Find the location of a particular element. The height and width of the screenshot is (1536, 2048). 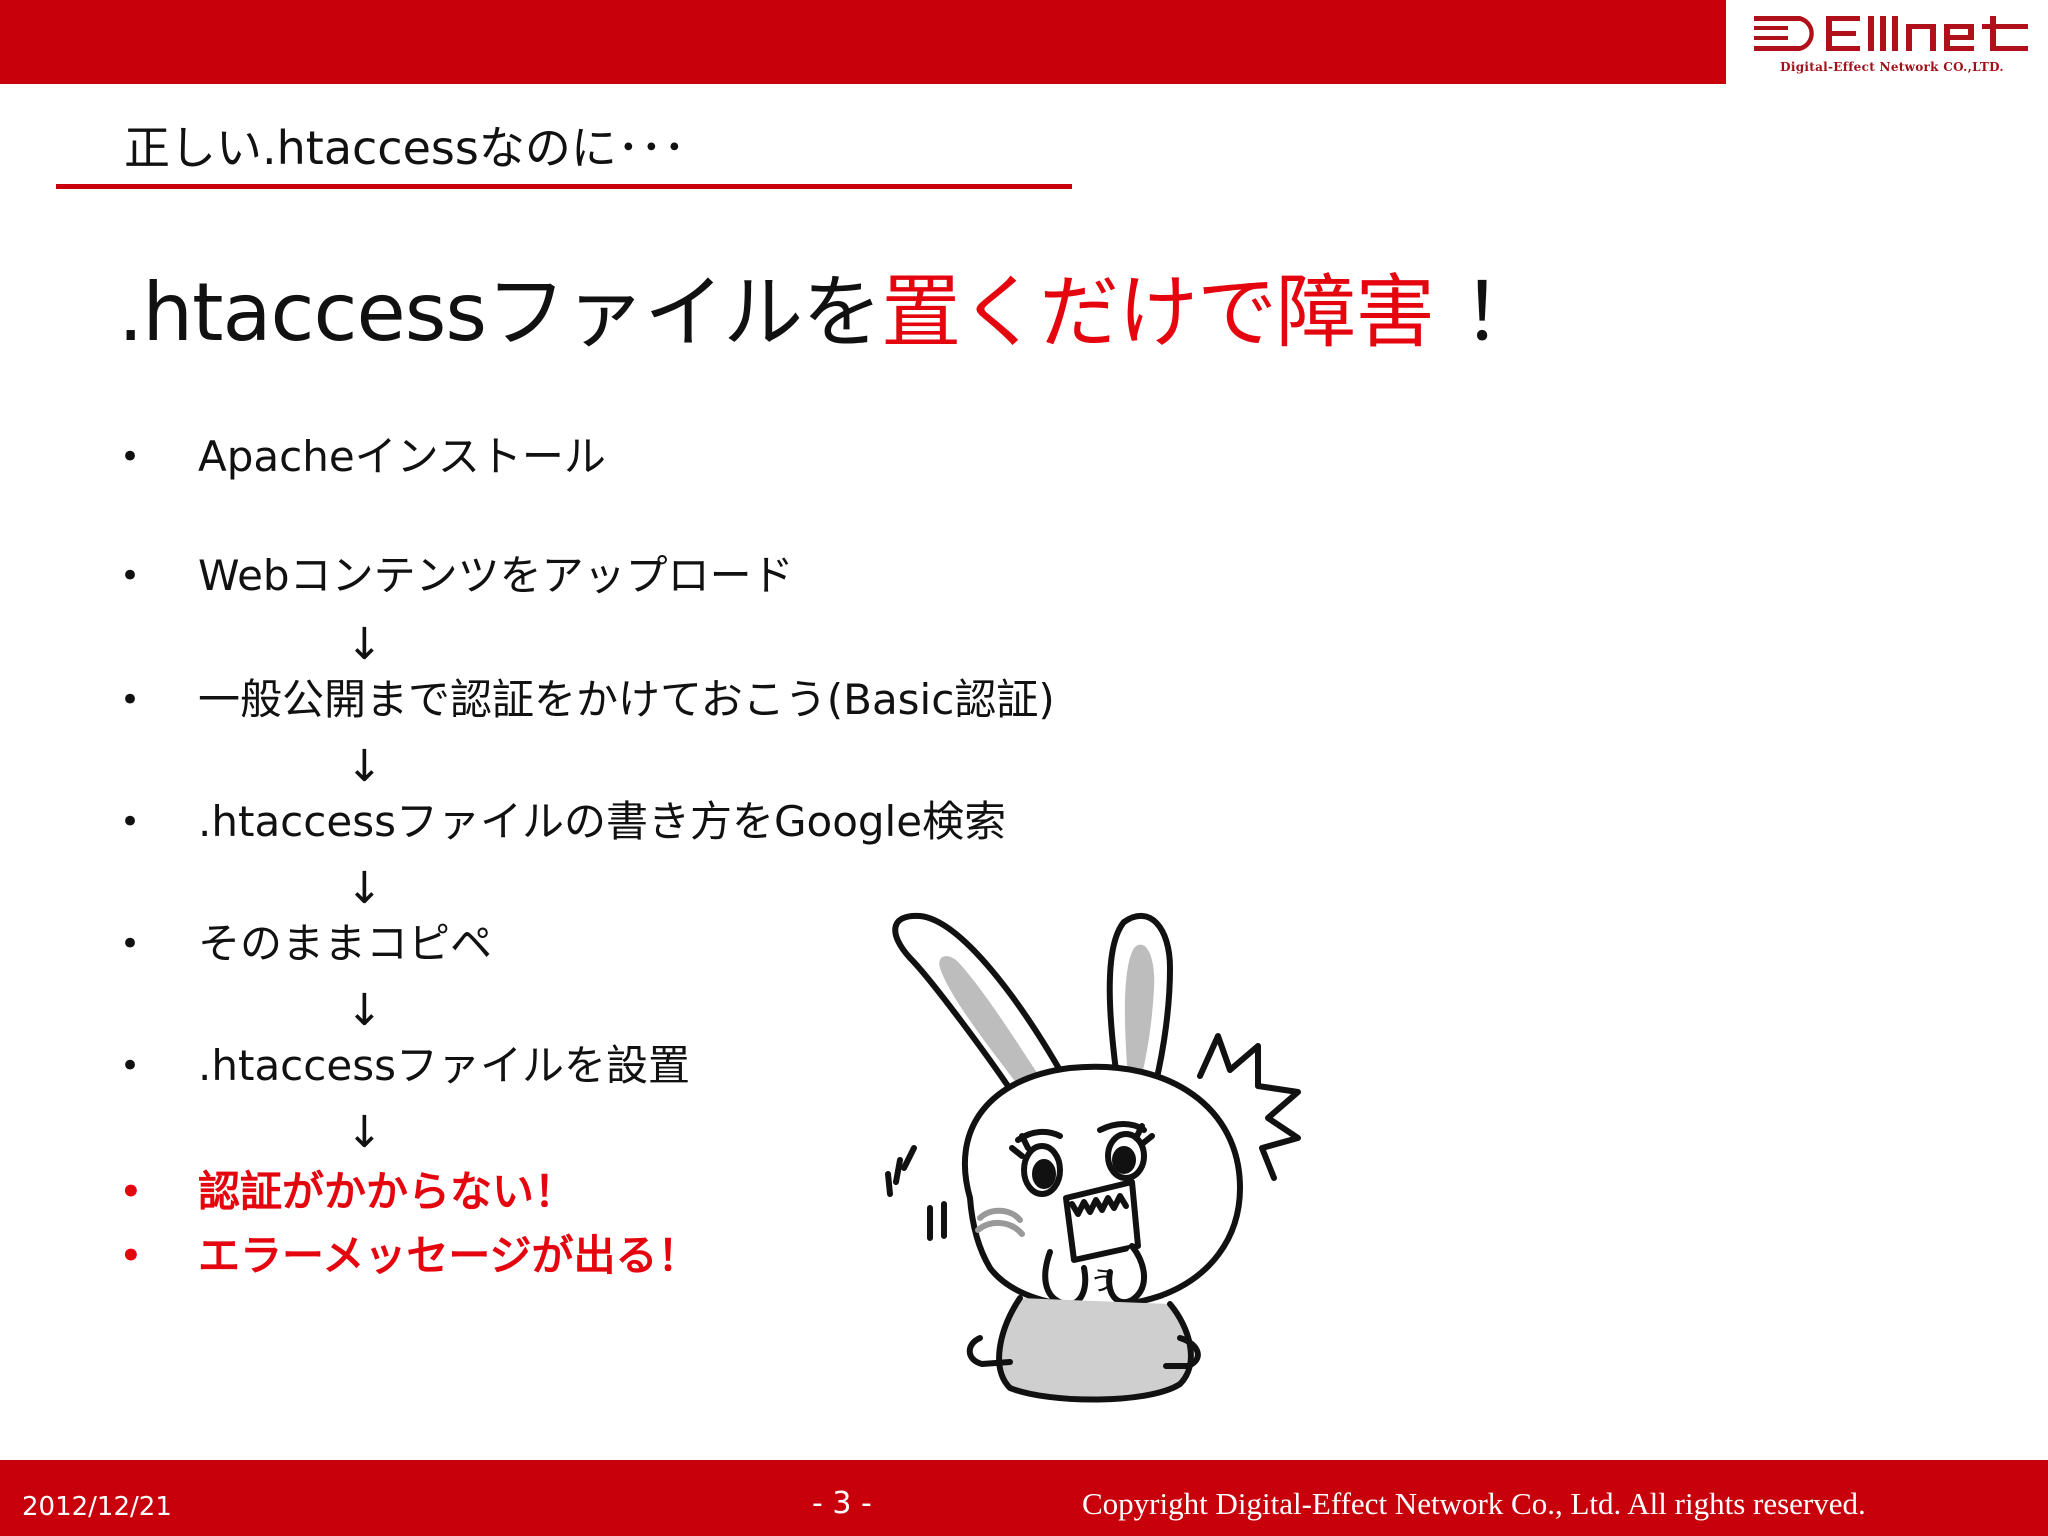

mouth-glyph: う is located at coordinates (1103, 1282).